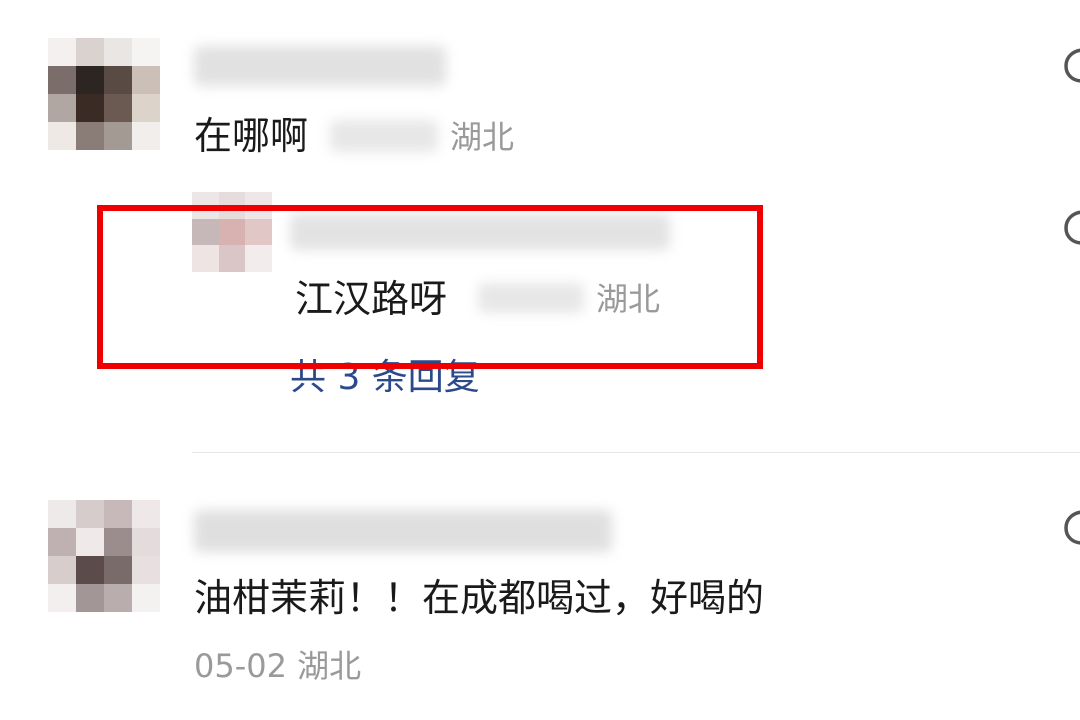 The width and height of the screenshot is (1080, 720). Describe the element at coordinates (479, 598) in the screenshot. I see `comment-text: 油柑茉莉！！在成都喝过，好喝的` at that location.